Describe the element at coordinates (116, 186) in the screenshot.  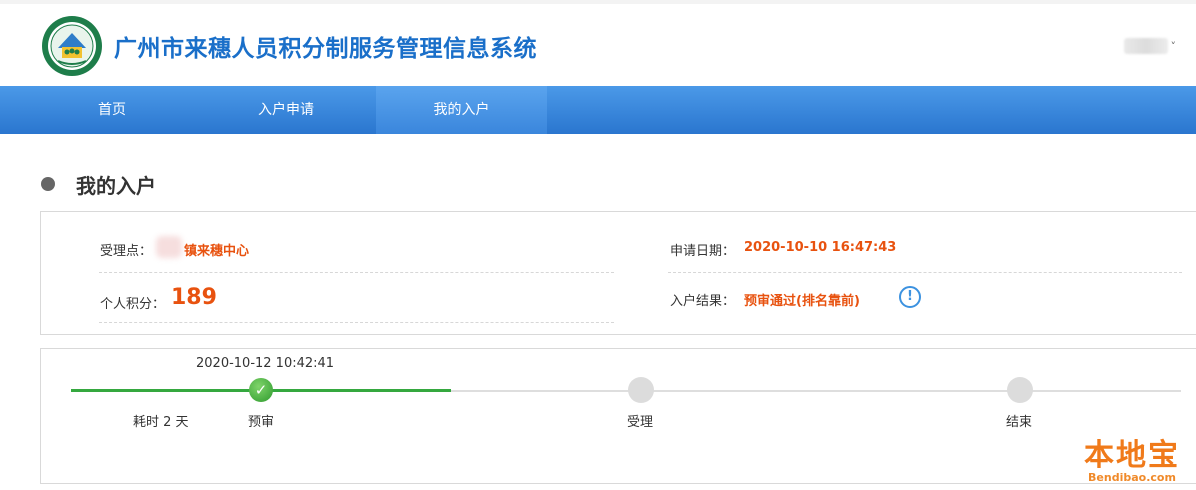
I see `section-title: 我的入户` at that location.